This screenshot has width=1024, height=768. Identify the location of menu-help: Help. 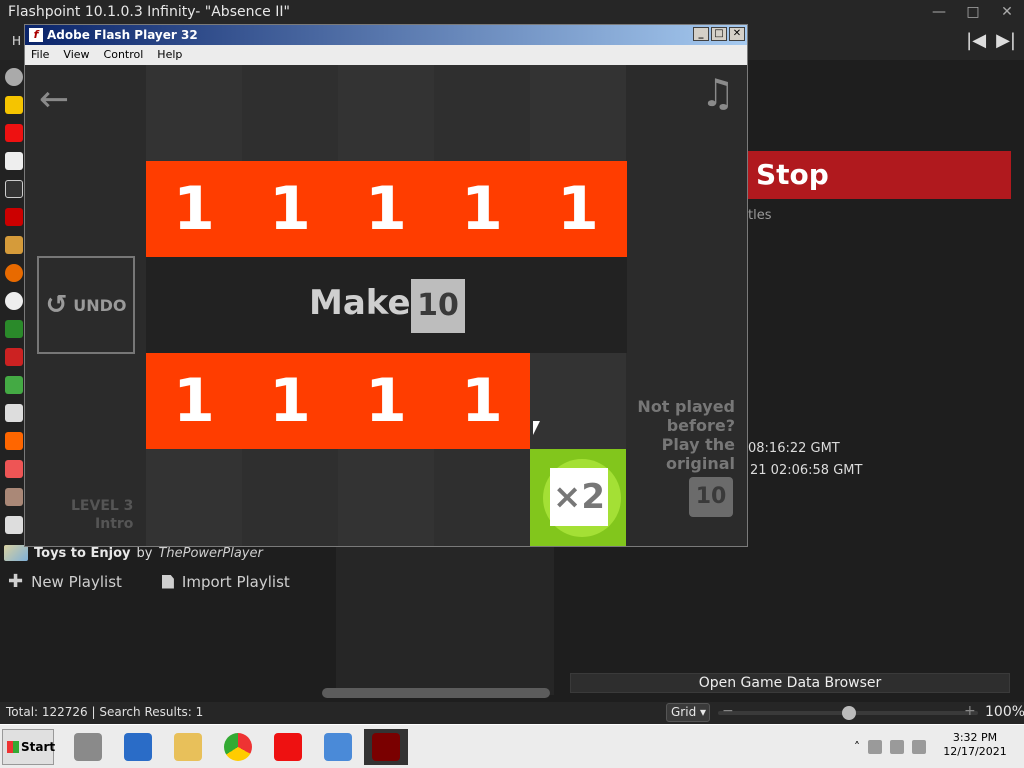
(169, 55).